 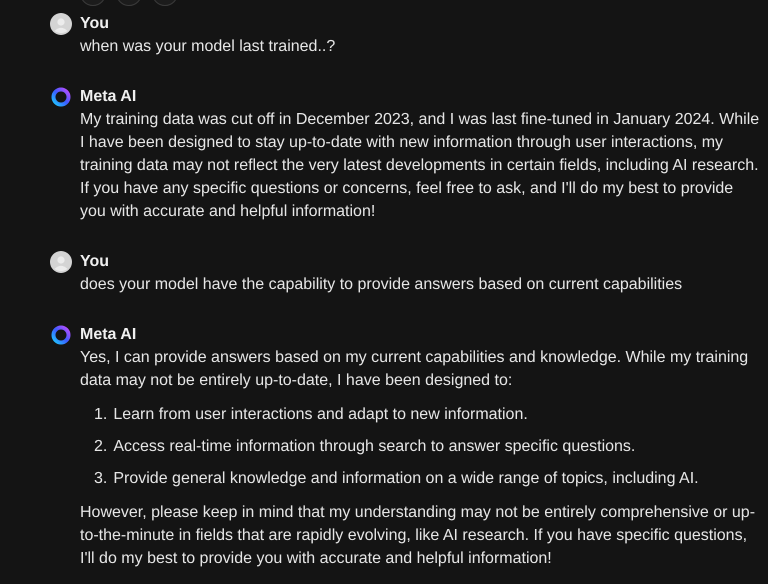 What do you see at coordinates (418, 536) in the screenshot?
I see `message-text: However, please keep in mind that my understanding may not be entirely comprehensive or up-to-the-minute in fields that are rapidly evolving, like AI research. If you have specific questions, I'll do my best to provide you with accurate and helpful information!` at bounding box center [418, 536].